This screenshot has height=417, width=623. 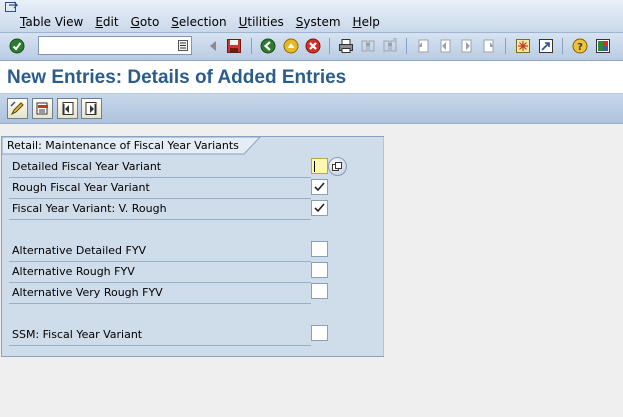 What do you see at coordinates (160, 188) in the screenshot?
I see `field-row-rough-fyv: Rough Fiscal Year Variant` at bounding box center [160, 188].